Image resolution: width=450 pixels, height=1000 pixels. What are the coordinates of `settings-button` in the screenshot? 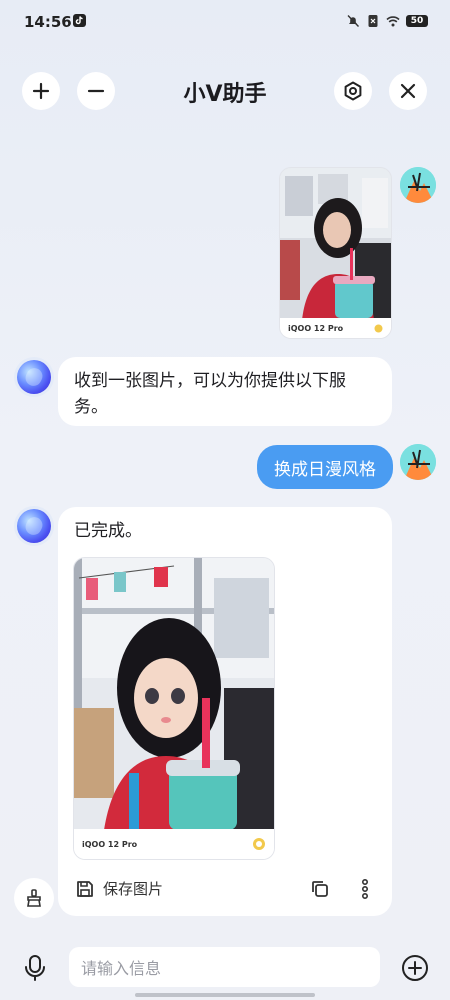 It's located at (353, 91).